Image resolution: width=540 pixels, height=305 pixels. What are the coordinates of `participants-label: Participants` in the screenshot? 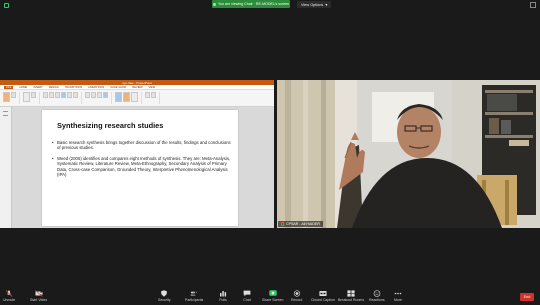 It's located at (194, 300).